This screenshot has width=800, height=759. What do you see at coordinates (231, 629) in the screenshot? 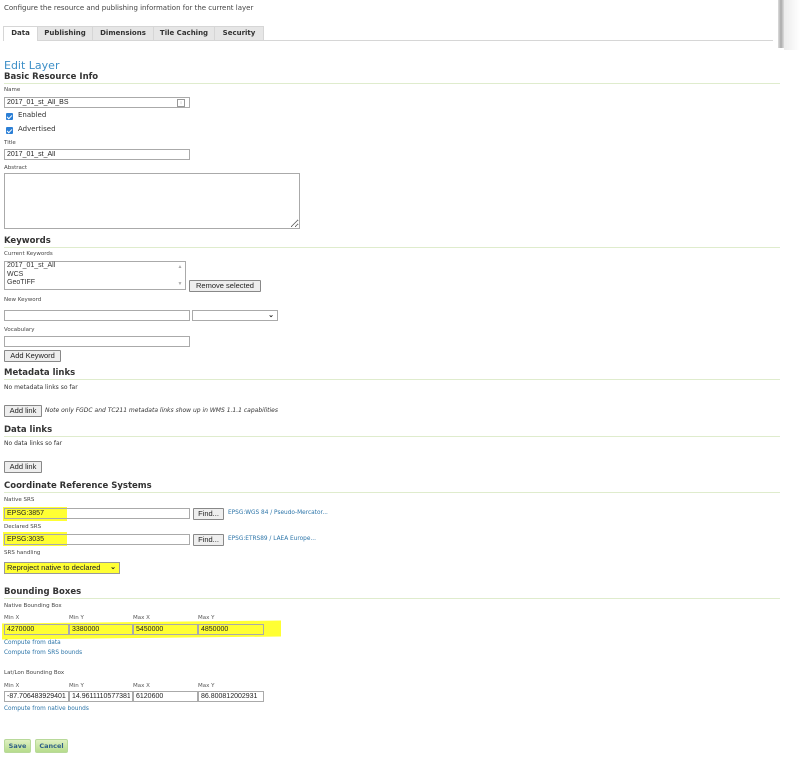
I see `native-bbox-max-y` at bounding box center [231, 629].